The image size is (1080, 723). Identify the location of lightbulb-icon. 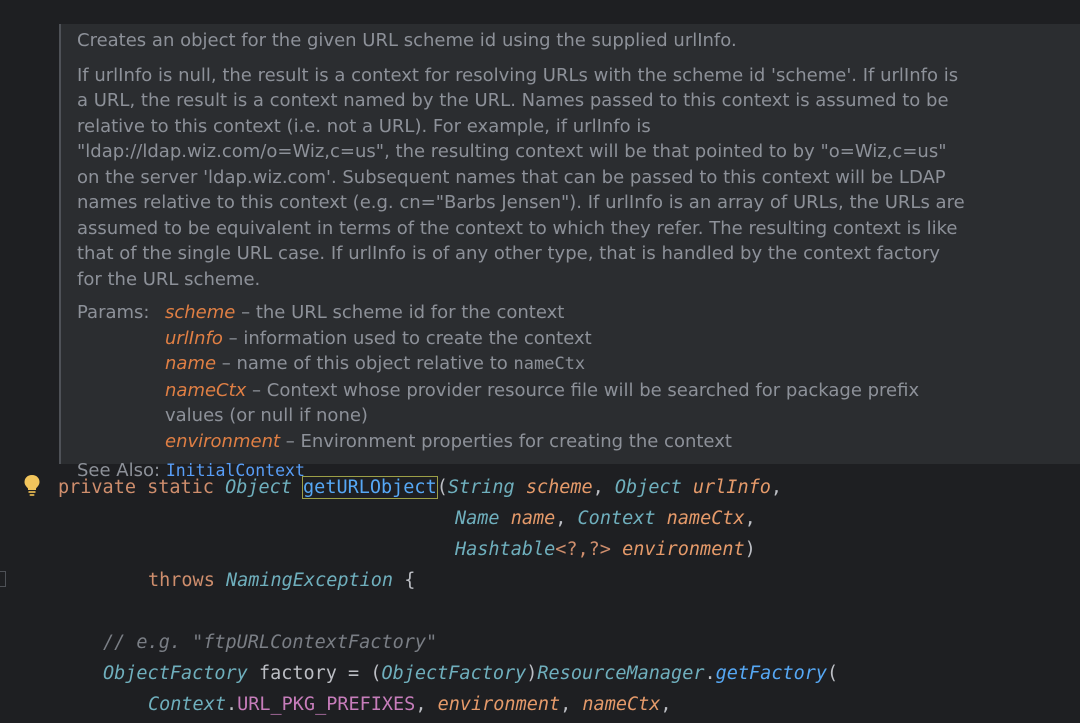
(32, 485).